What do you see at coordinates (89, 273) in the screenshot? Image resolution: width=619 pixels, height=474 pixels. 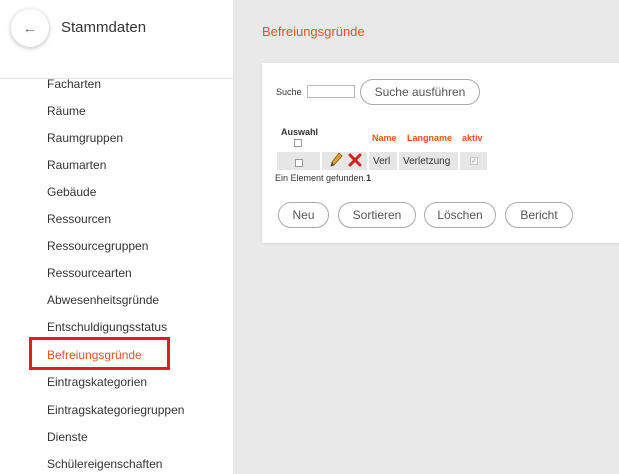 I see `sidebar-item-ressourcearten: Ressourcearten` at bounding box center [89, 273].